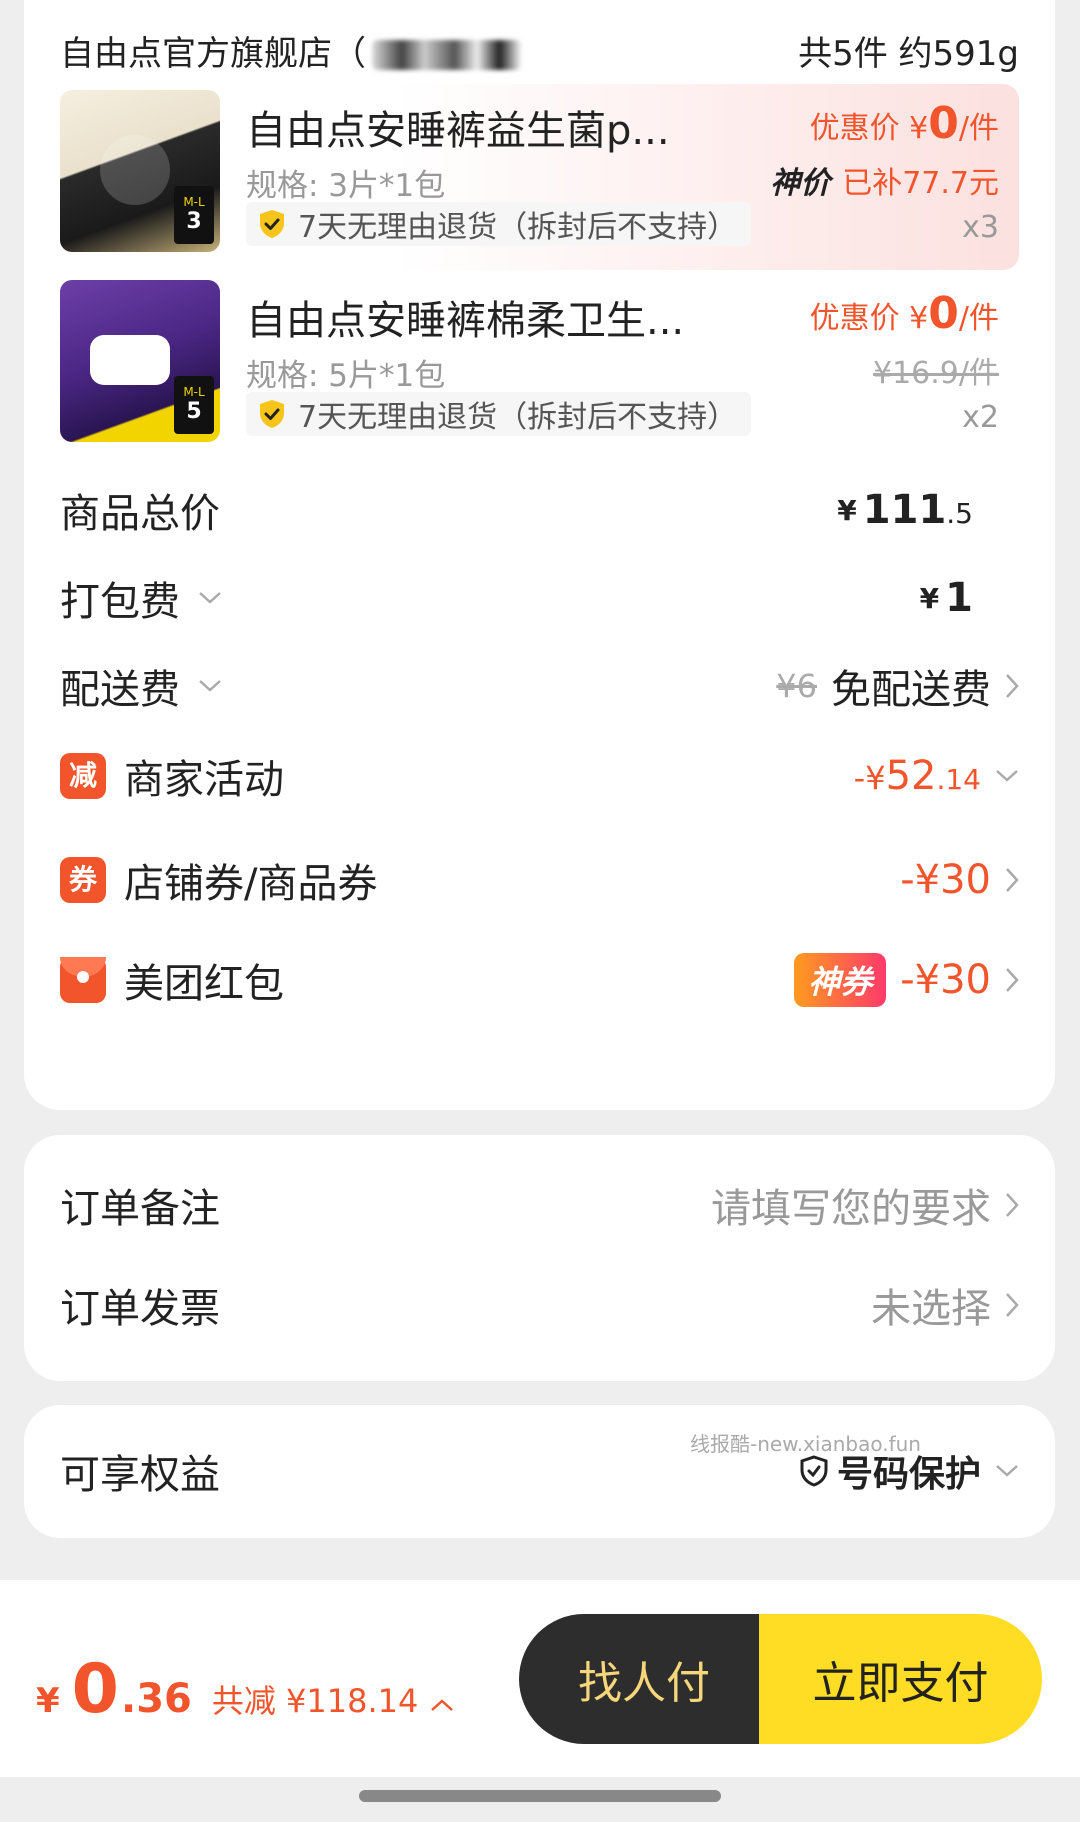 This screenshot has width=1080, height=1822. Describe the element at coordinates (931, 1309) in the screenshot. I see `order-invoice-value: 未选择` at that location.